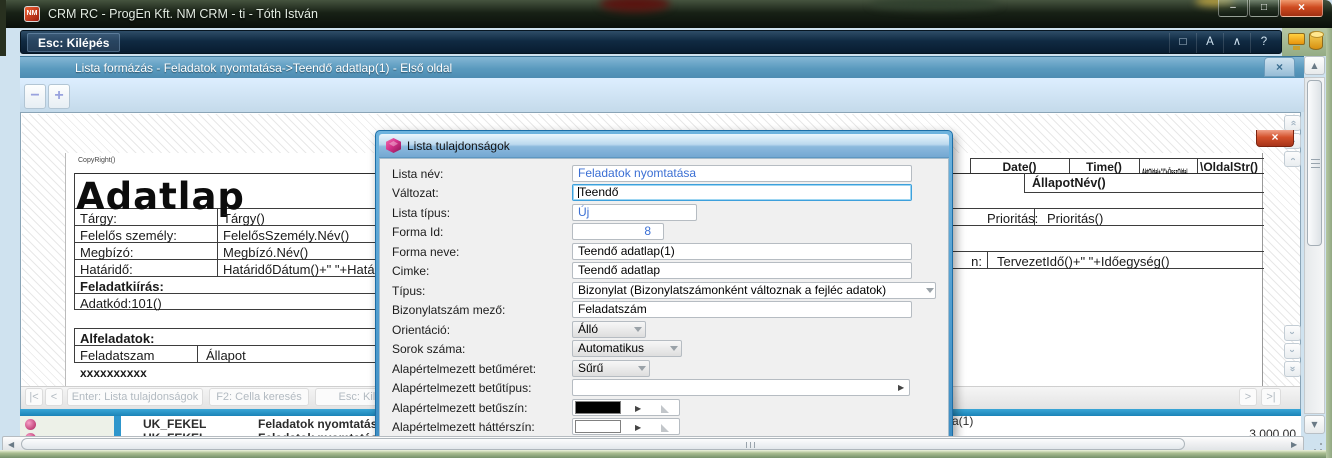 This screenshot has width=1332, height=458. What do you see at coordinates (1292, 333) in the screenshot?
I see `move-down-button: ‹` at bounding box center [1292, 333].